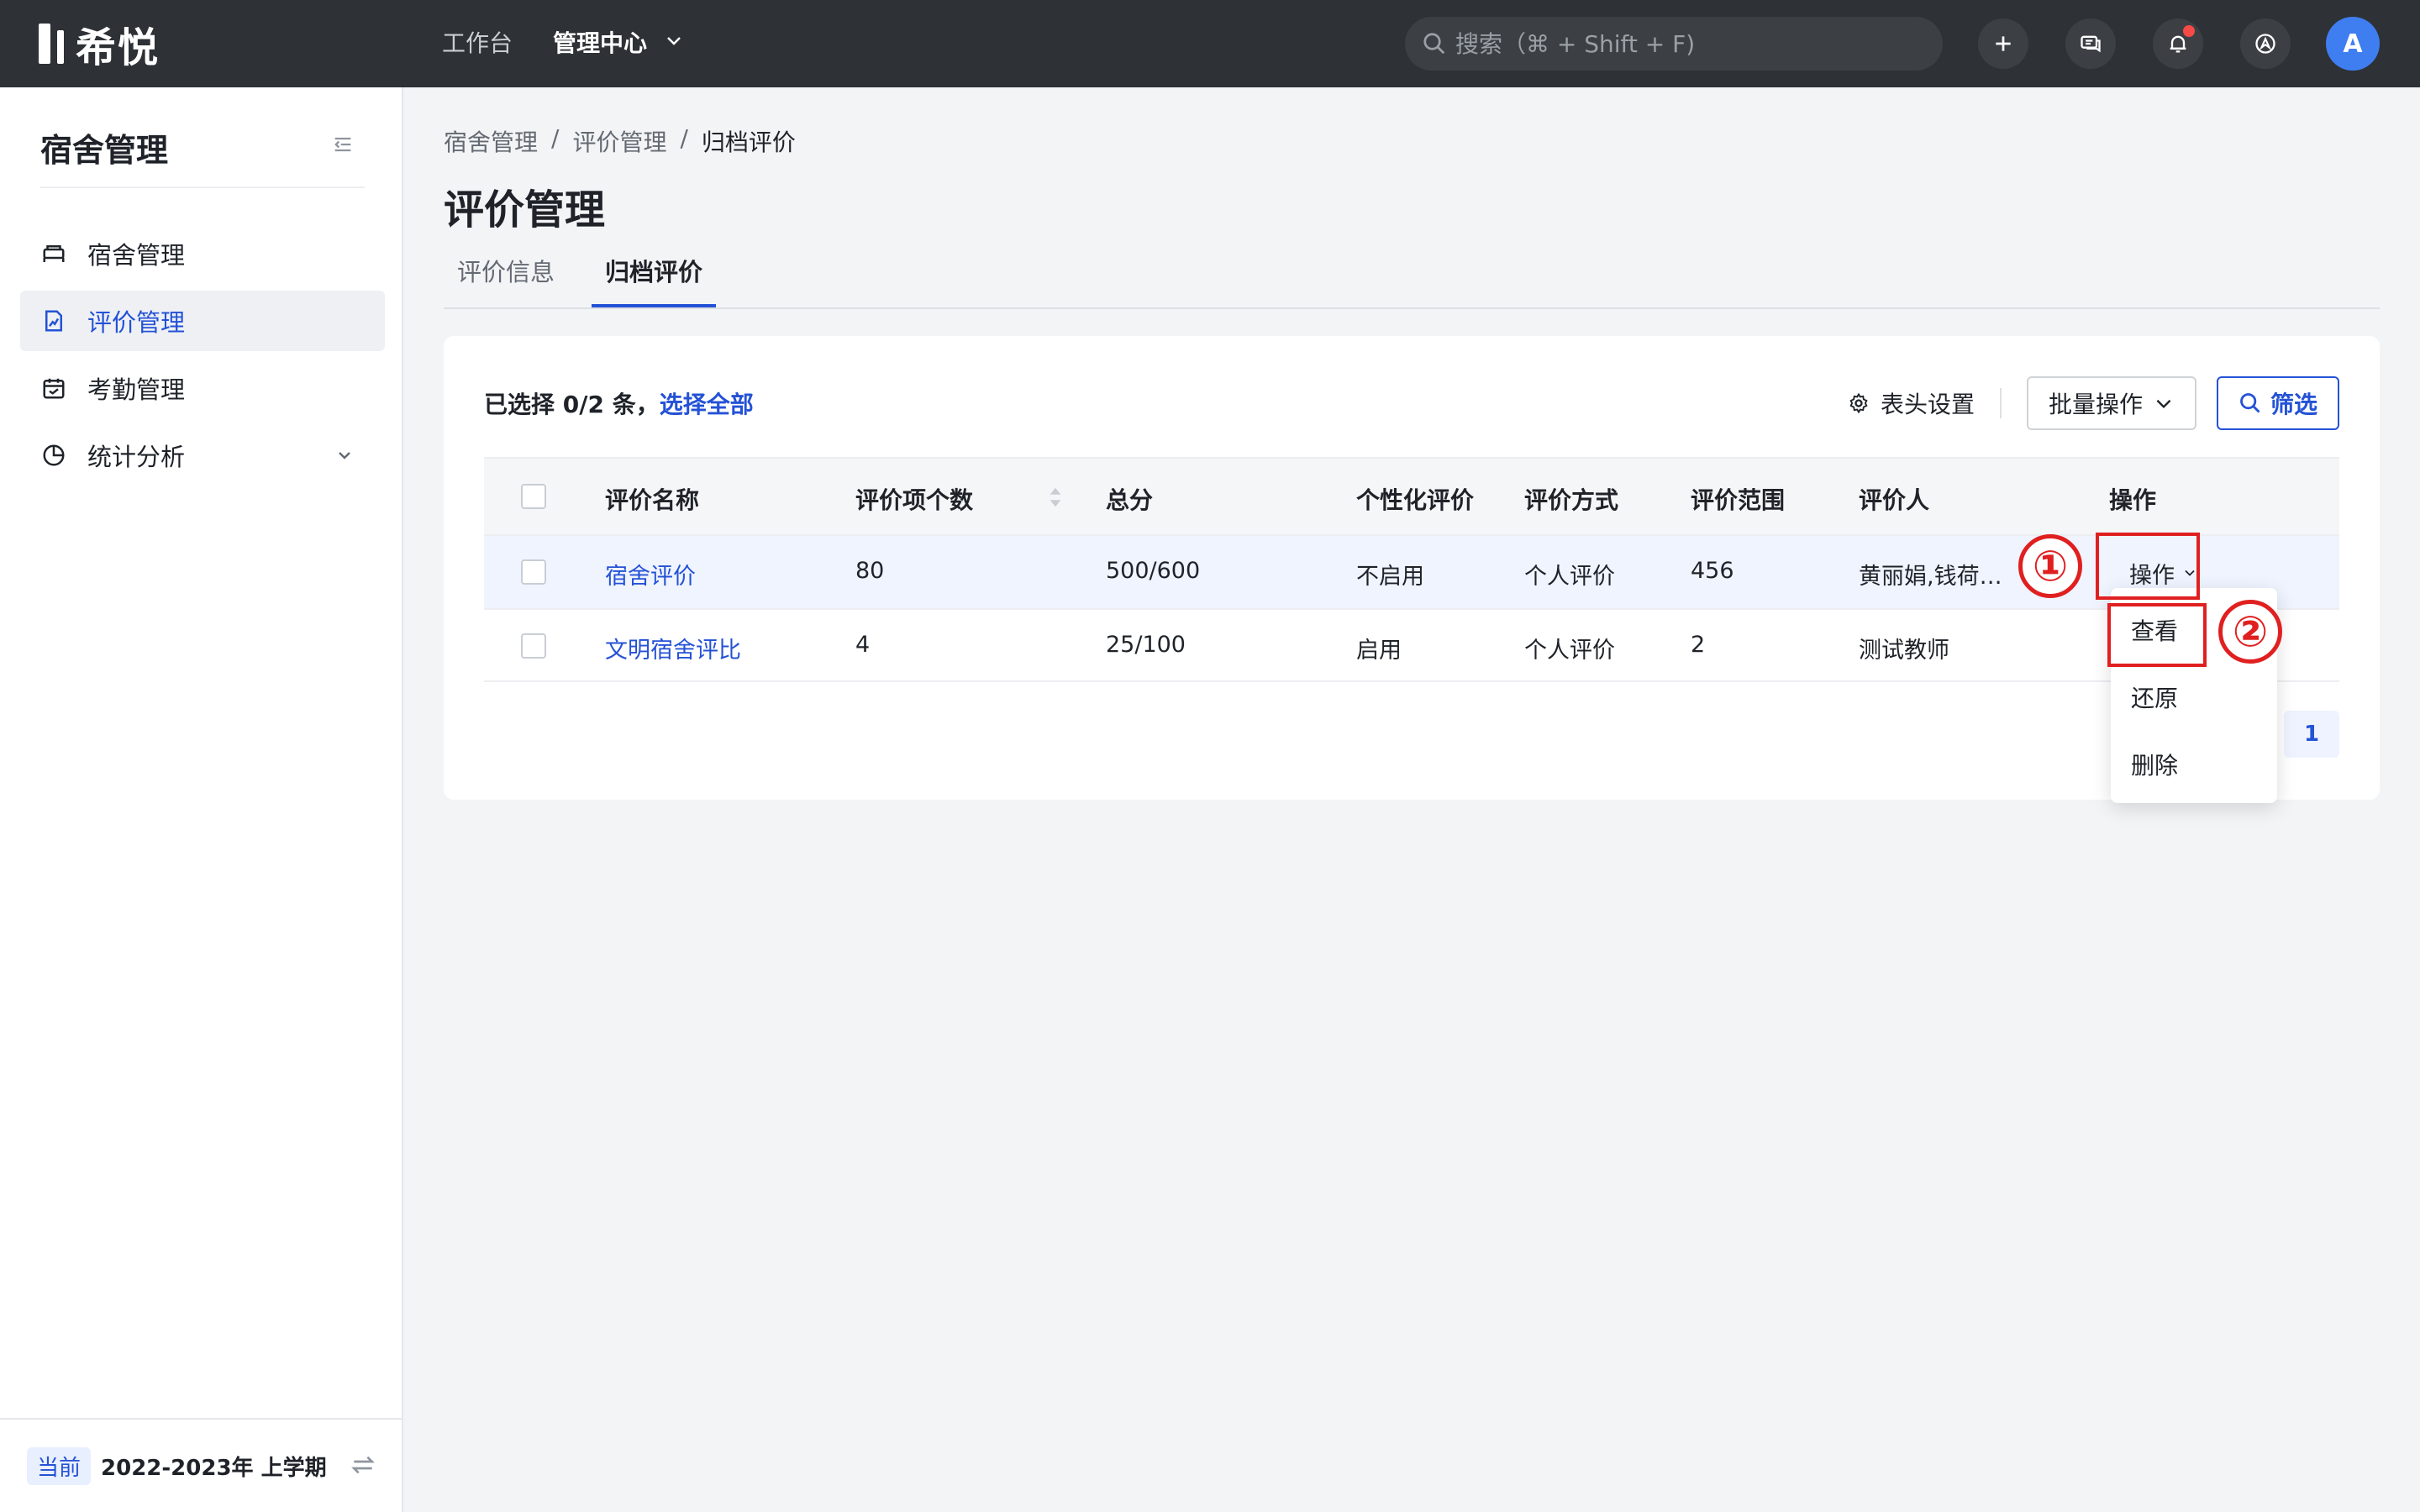 The image size is (2420, 1512). Describe the element at coordinates (1412, 279) in the screenshot. I see `tab-bar: 评价信息 归档评价` at that location.